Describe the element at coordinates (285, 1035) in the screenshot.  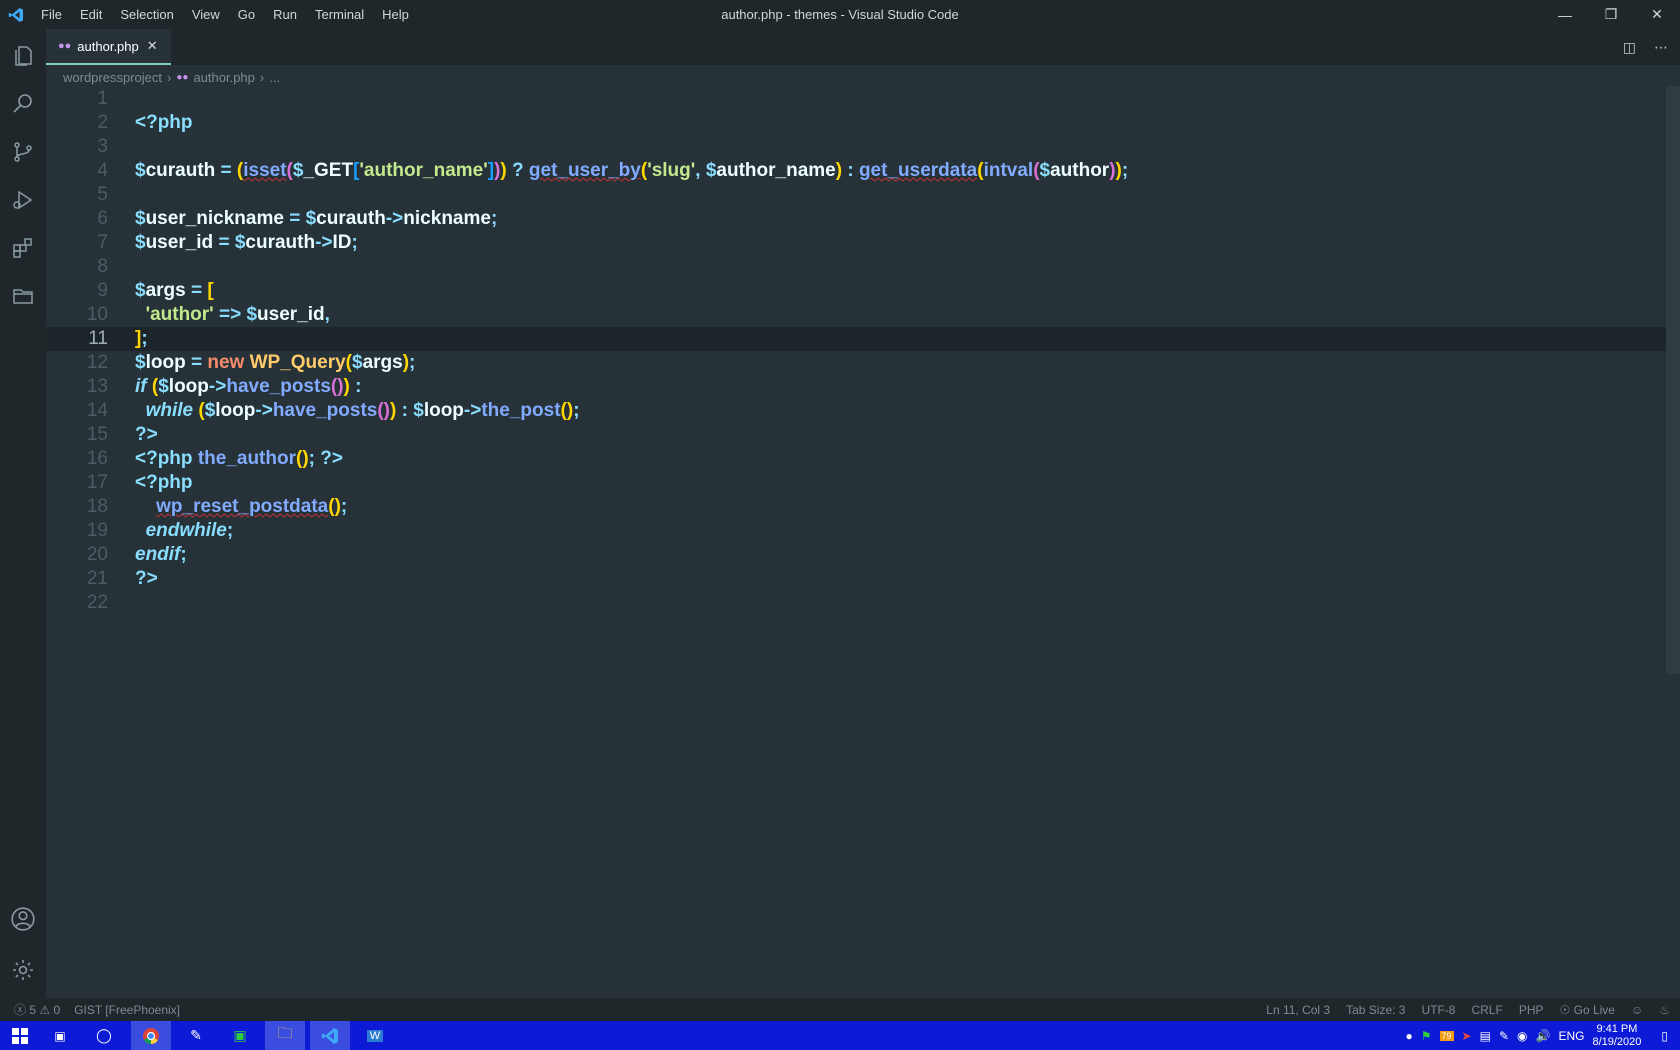
I see `file-explorer-icon: 🗀` at that location.